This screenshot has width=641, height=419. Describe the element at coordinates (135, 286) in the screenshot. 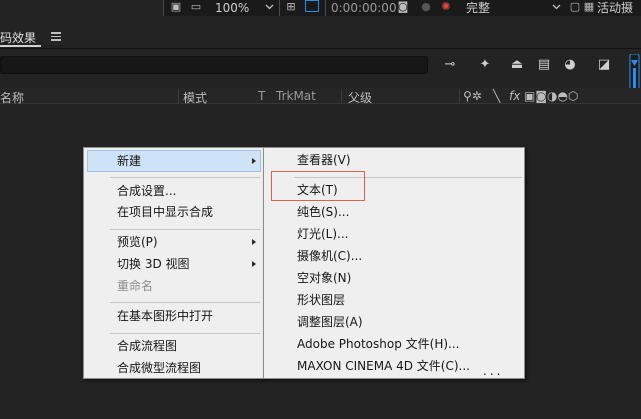

I see `menu-item-rename: 重命名` at that location.